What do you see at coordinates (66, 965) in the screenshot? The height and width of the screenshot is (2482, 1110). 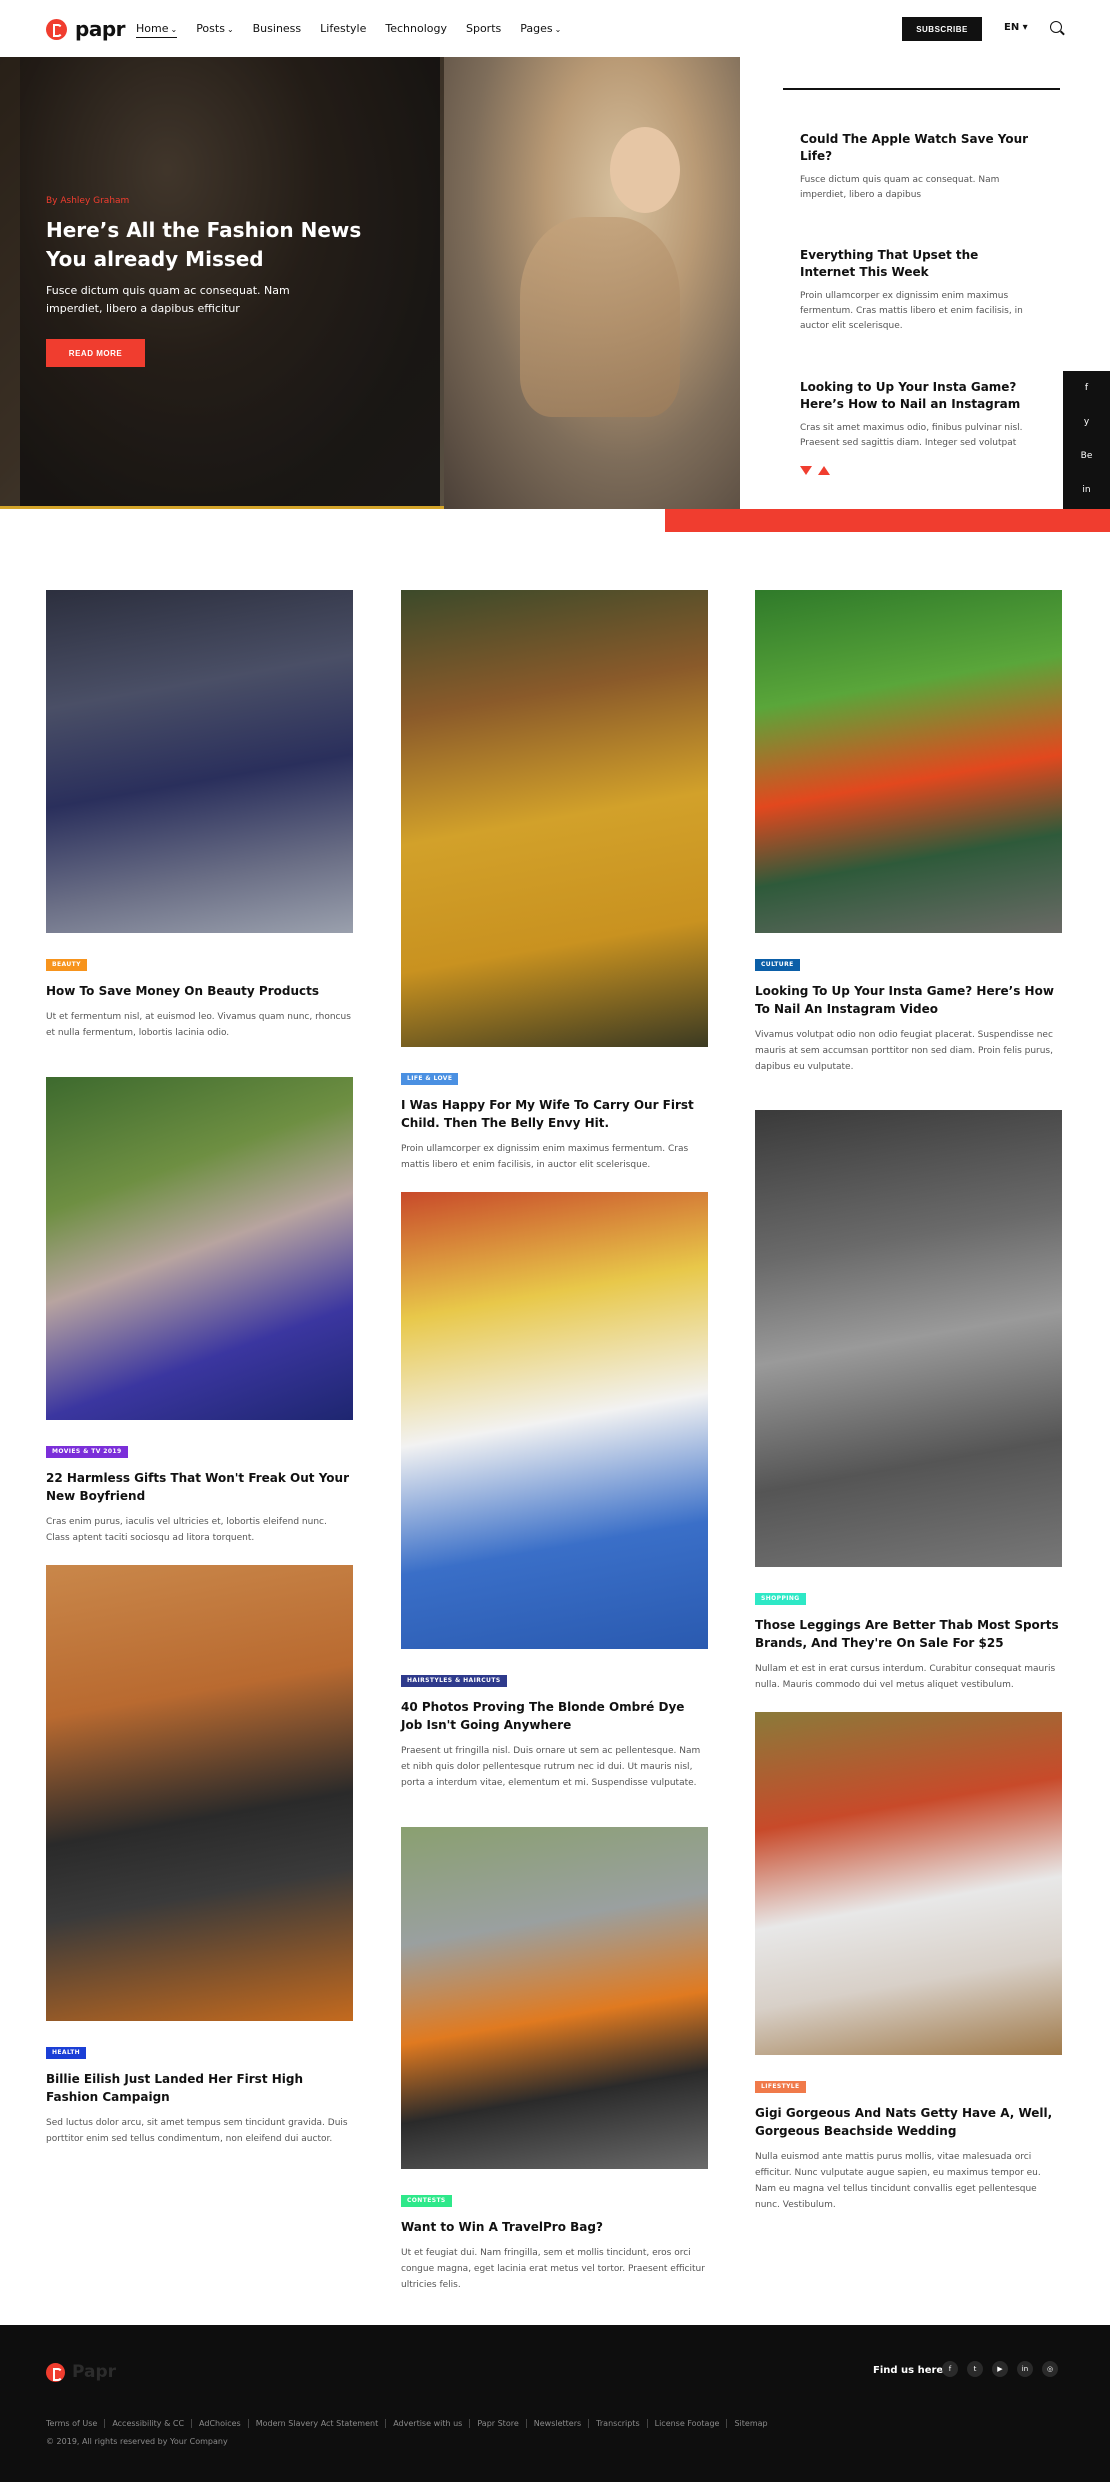 I see `category-badge: BEAUTY` at bounding box center [66, 965].